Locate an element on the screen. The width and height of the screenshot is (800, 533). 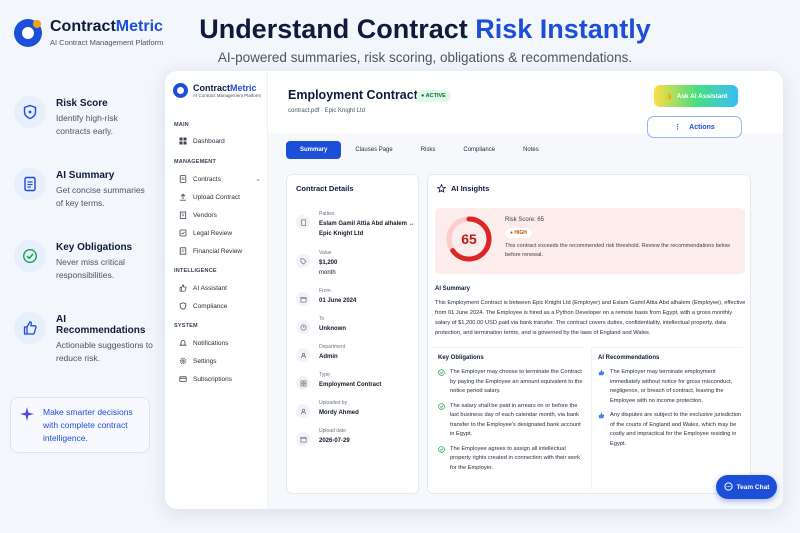
chevron-down-icon: ⌄ is located at coordinates (258, 179).